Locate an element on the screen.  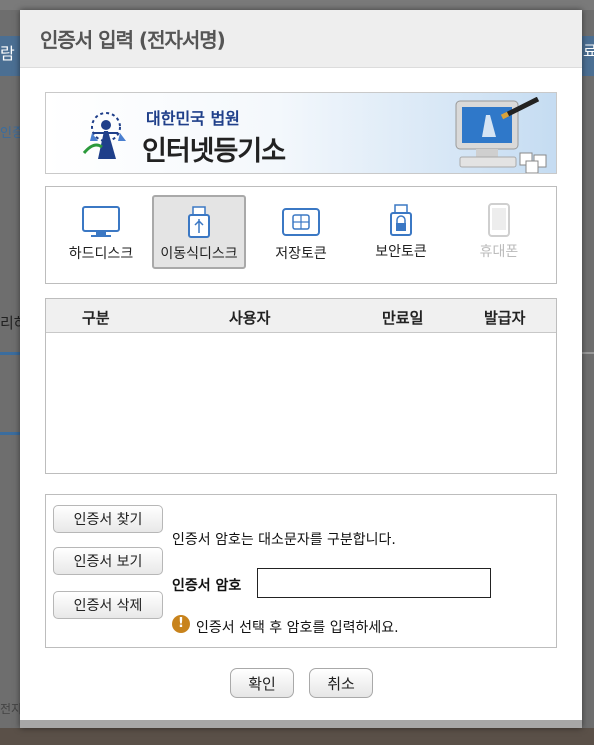
banner-service: 인터넷등기소 is located at coordinates (214, 151).